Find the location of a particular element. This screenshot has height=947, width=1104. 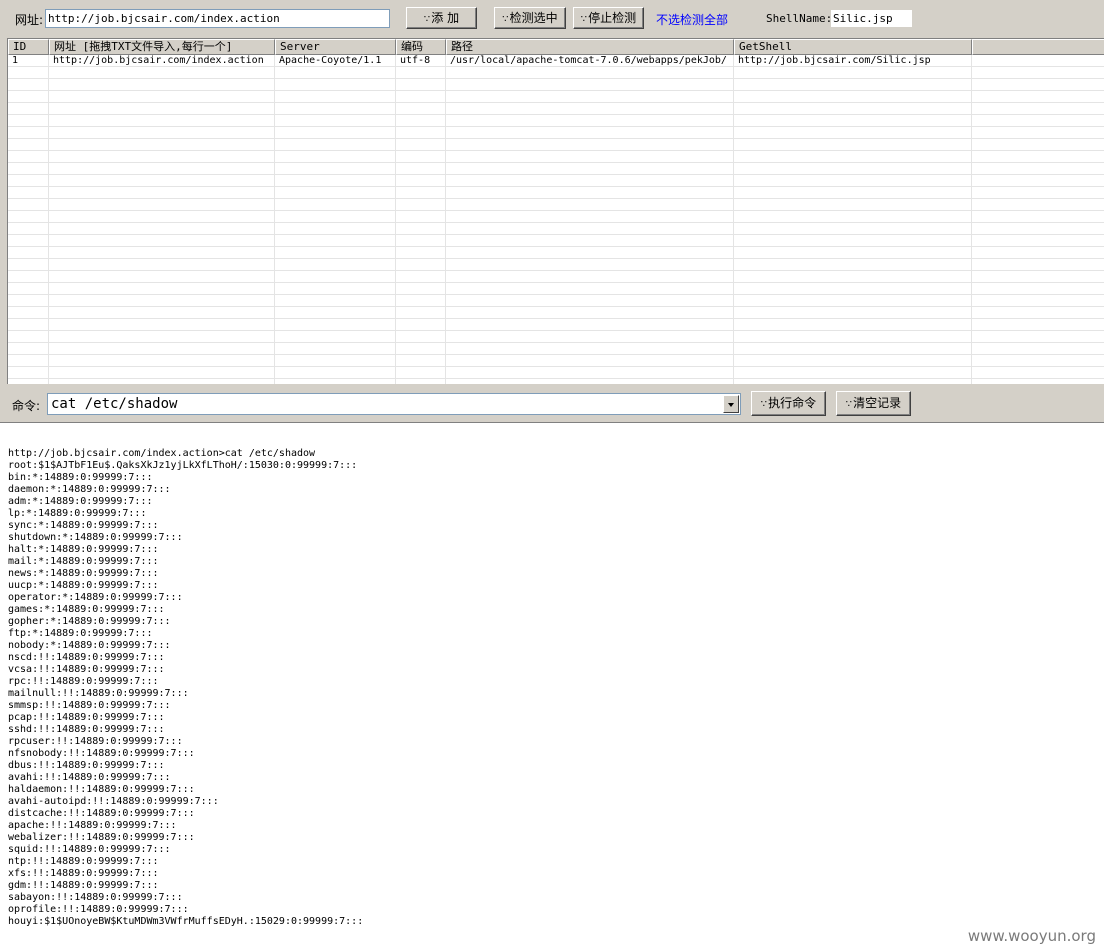

output-line: nobody:*:14889:0:99999:7::: is located at coordinates (89, 645).